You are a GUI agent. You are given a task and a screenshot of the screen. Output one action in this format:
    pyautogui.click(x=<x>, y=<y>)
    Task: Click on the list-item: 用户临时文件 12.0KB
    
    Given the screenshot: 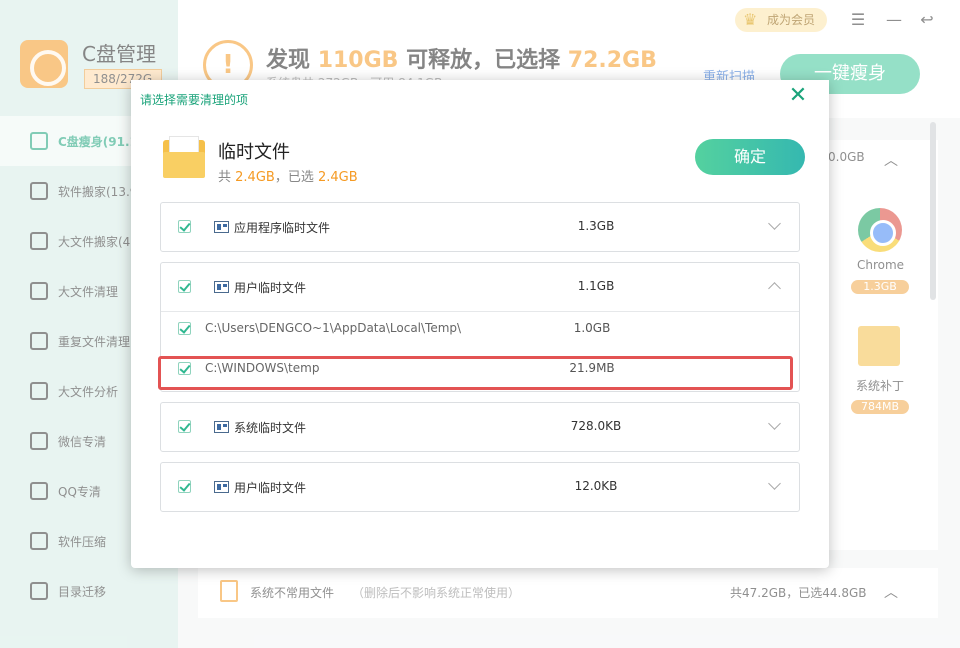 What is the action you would take?
    pyautogui.click(x=480, y=487)
    